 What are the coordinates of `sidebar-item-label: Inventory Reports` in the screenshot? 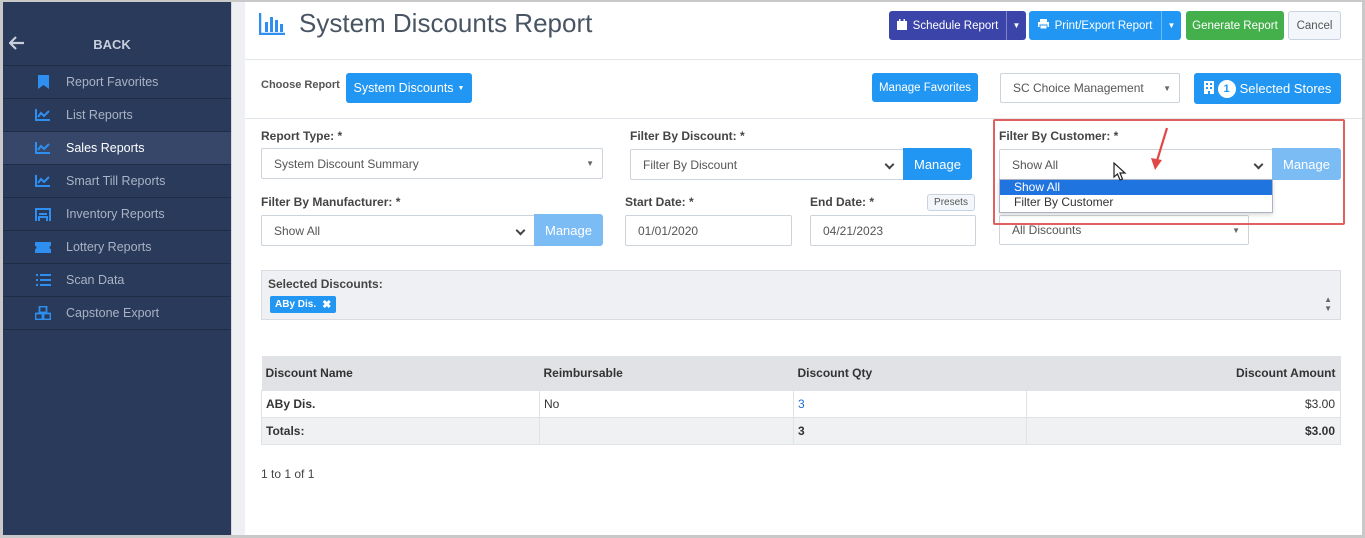 It's located at (115, 214).